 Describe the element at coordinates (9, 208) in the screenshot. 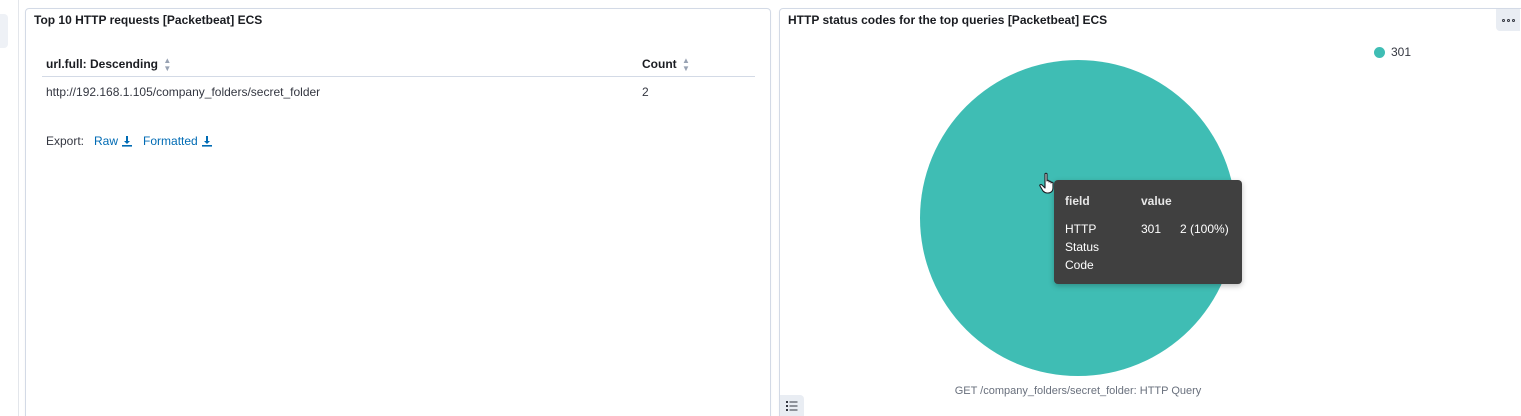

I see `left-nav-strip` at that location.